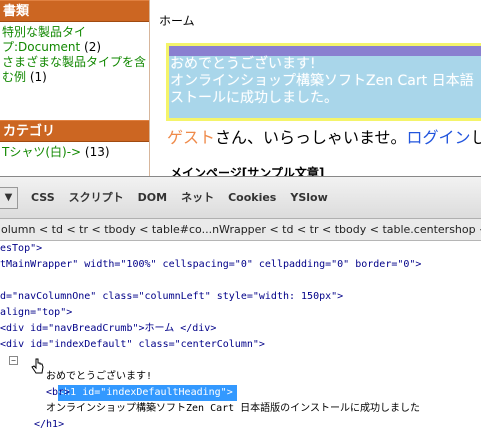 The image size is (481, 433). Describe the element at coordinates (74, 62) in the screenshot. I see `types-item-mixed-link-a: さまざまな製品タイプを含` at that location.